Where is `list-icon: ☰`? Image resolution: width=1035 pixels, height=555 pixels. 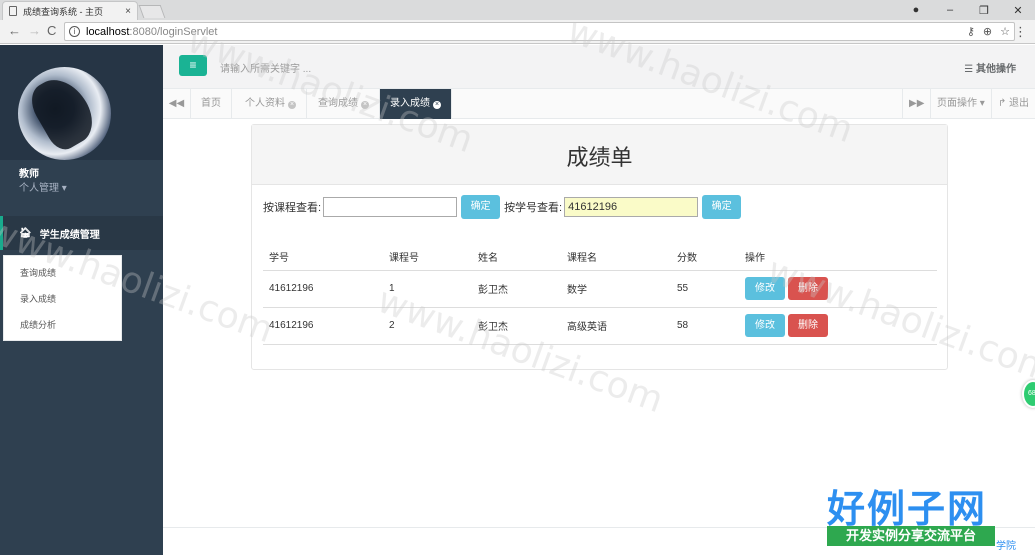 list-icon: ☰ is located at coordinates (970, 69).